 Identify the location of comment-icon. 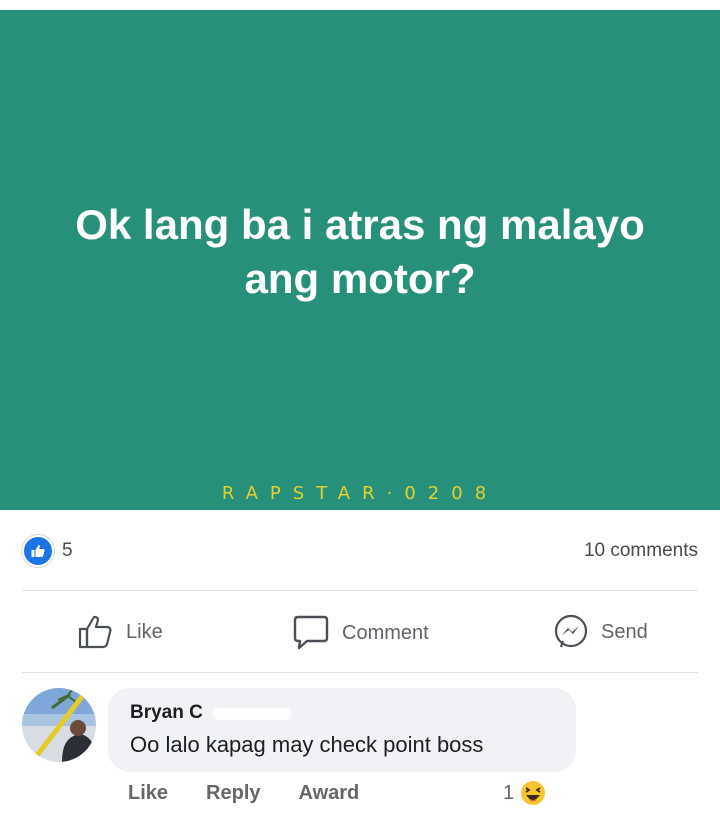
(311, 632).